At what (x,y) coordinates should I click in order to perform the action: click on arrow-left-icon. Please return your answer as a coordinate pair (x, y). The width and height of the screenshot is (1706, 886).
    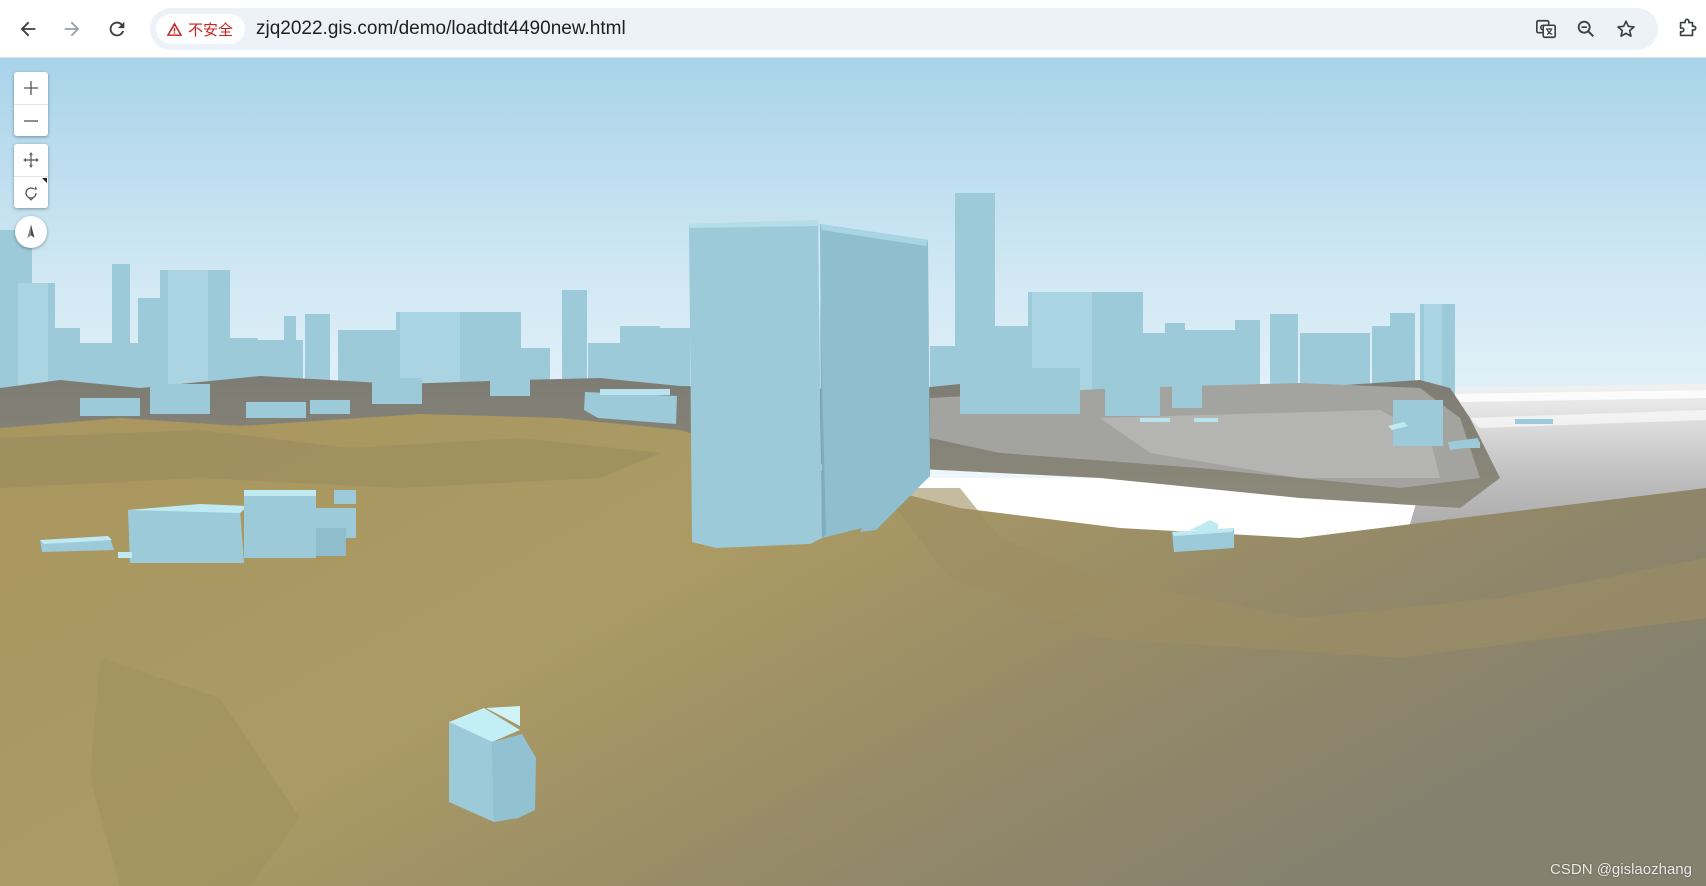
    Looking at the image, I should click on (28, 29).